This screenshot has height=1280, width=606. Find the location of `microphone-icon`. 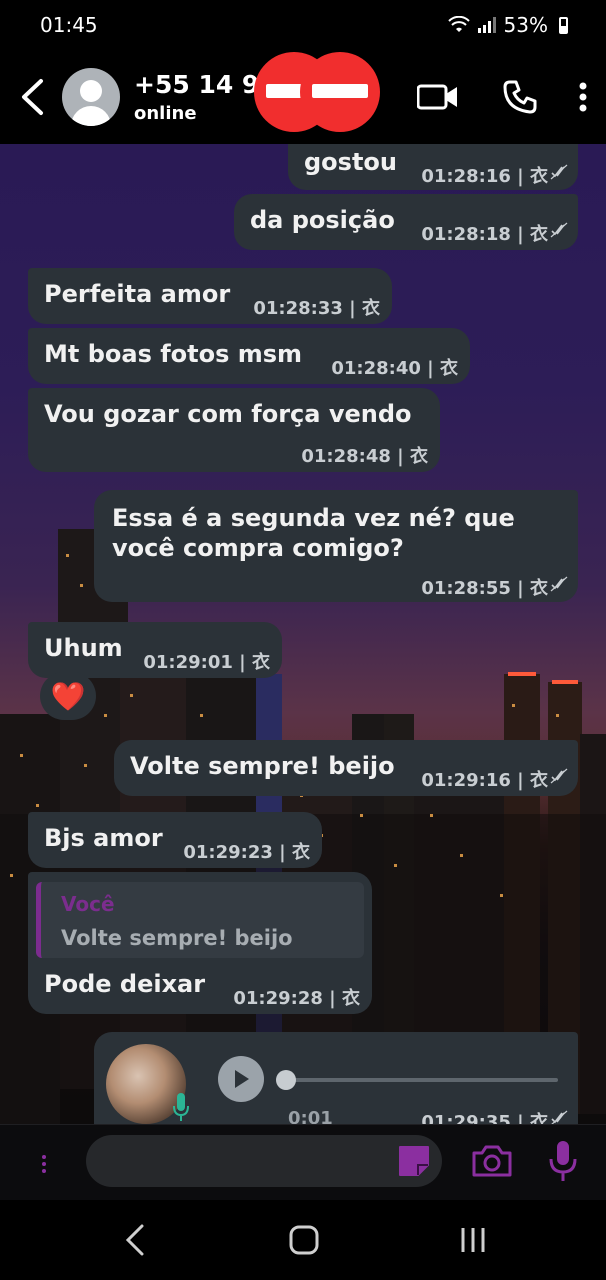

microphone-icon is located at coordinates (563, 1161).